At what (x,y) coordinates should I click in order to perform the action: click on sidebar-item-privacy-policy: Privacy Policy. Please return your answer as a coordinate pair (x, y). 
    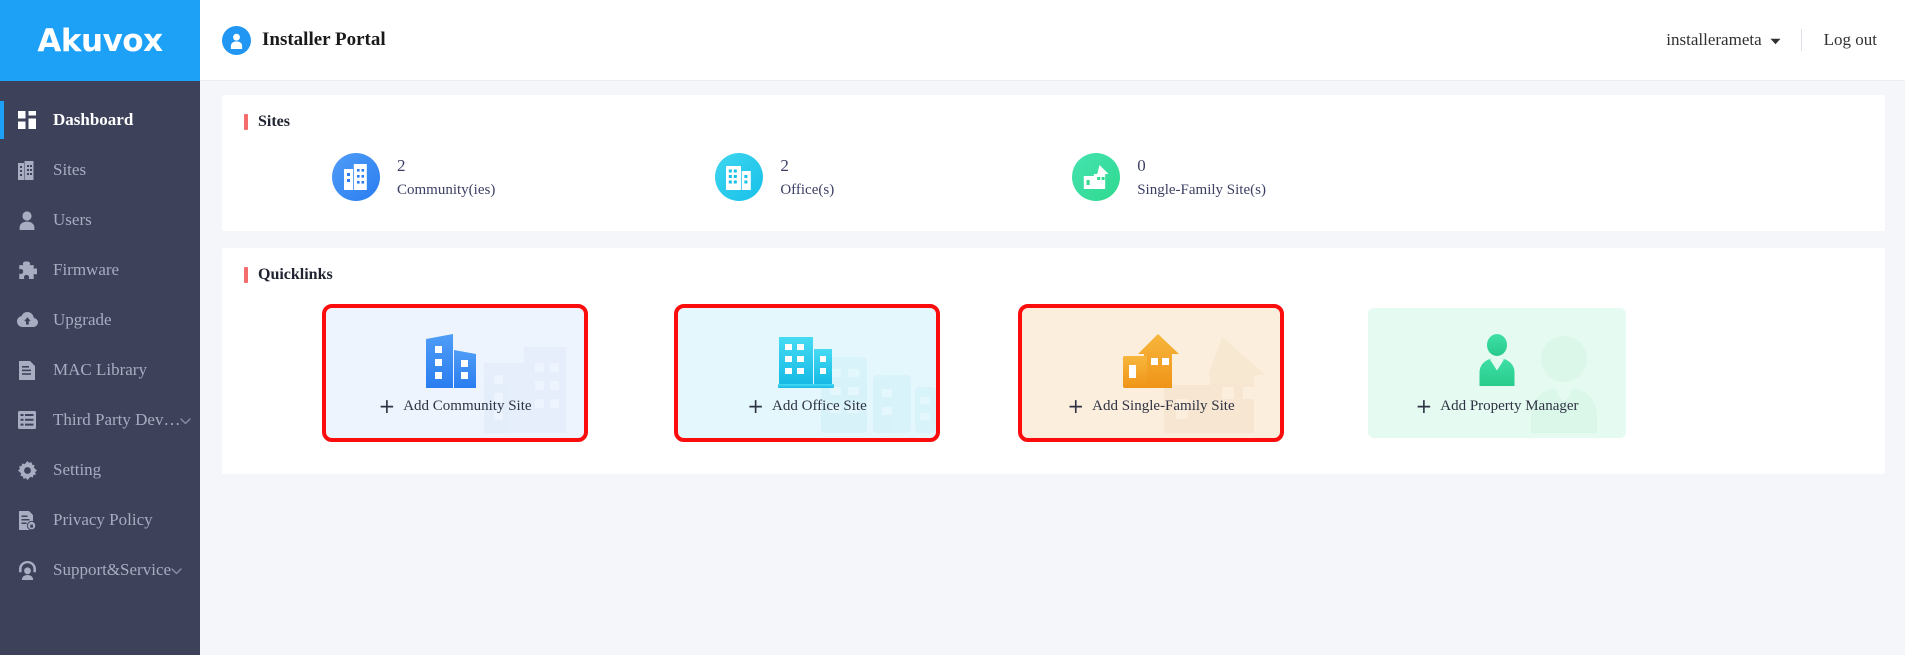
    Looking at the image, I should click on (100, 520).